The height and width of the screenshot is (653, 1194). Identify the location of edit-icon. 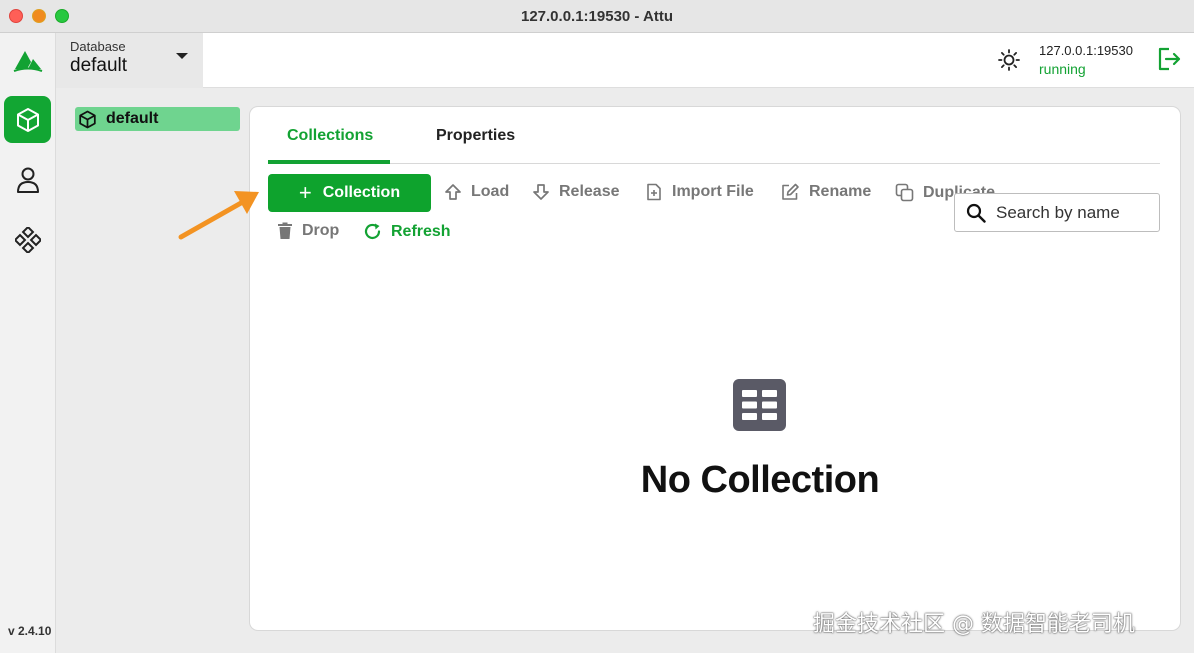
(790, 191).